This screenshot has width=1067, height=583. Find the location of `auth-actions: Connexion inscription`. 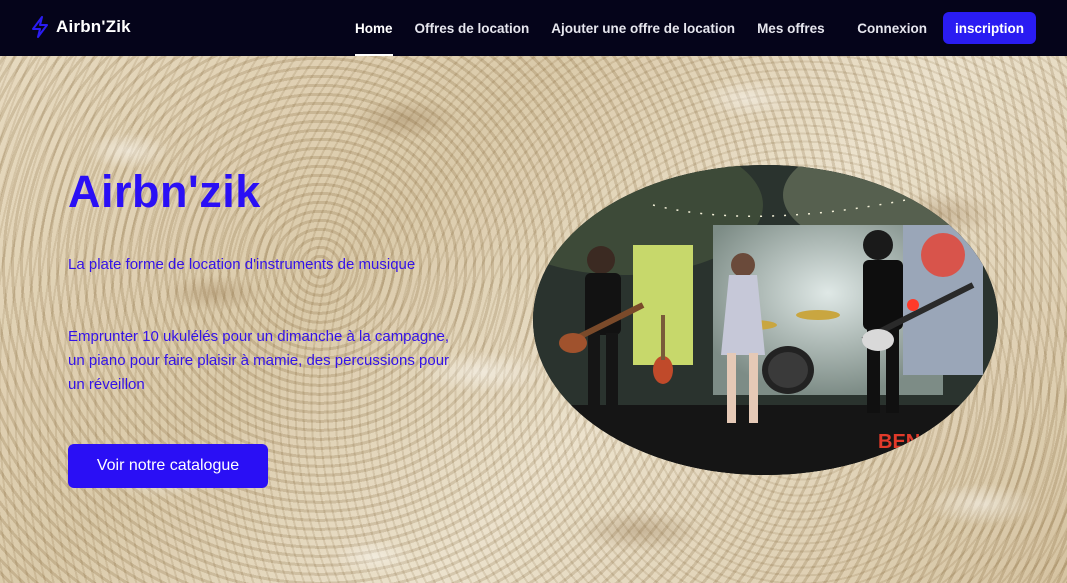

auth-actions: Connexion inscription is located at coordinates (946, 28).